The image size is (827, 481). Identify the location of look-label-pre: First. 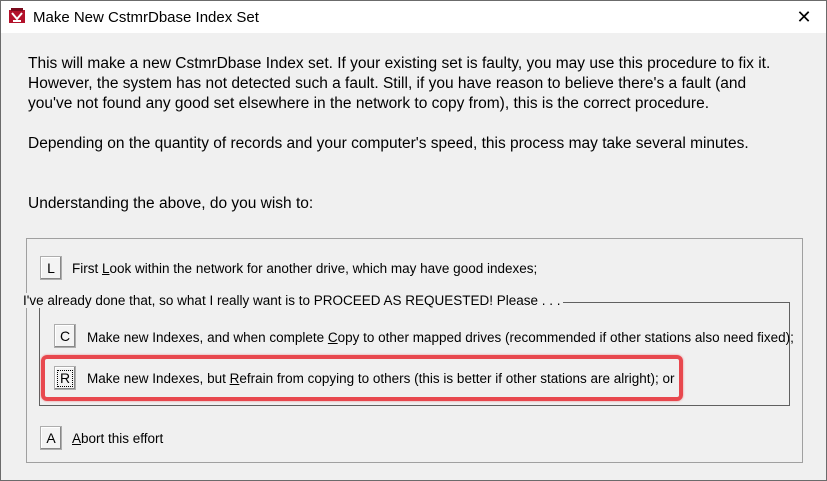
(87, 268).